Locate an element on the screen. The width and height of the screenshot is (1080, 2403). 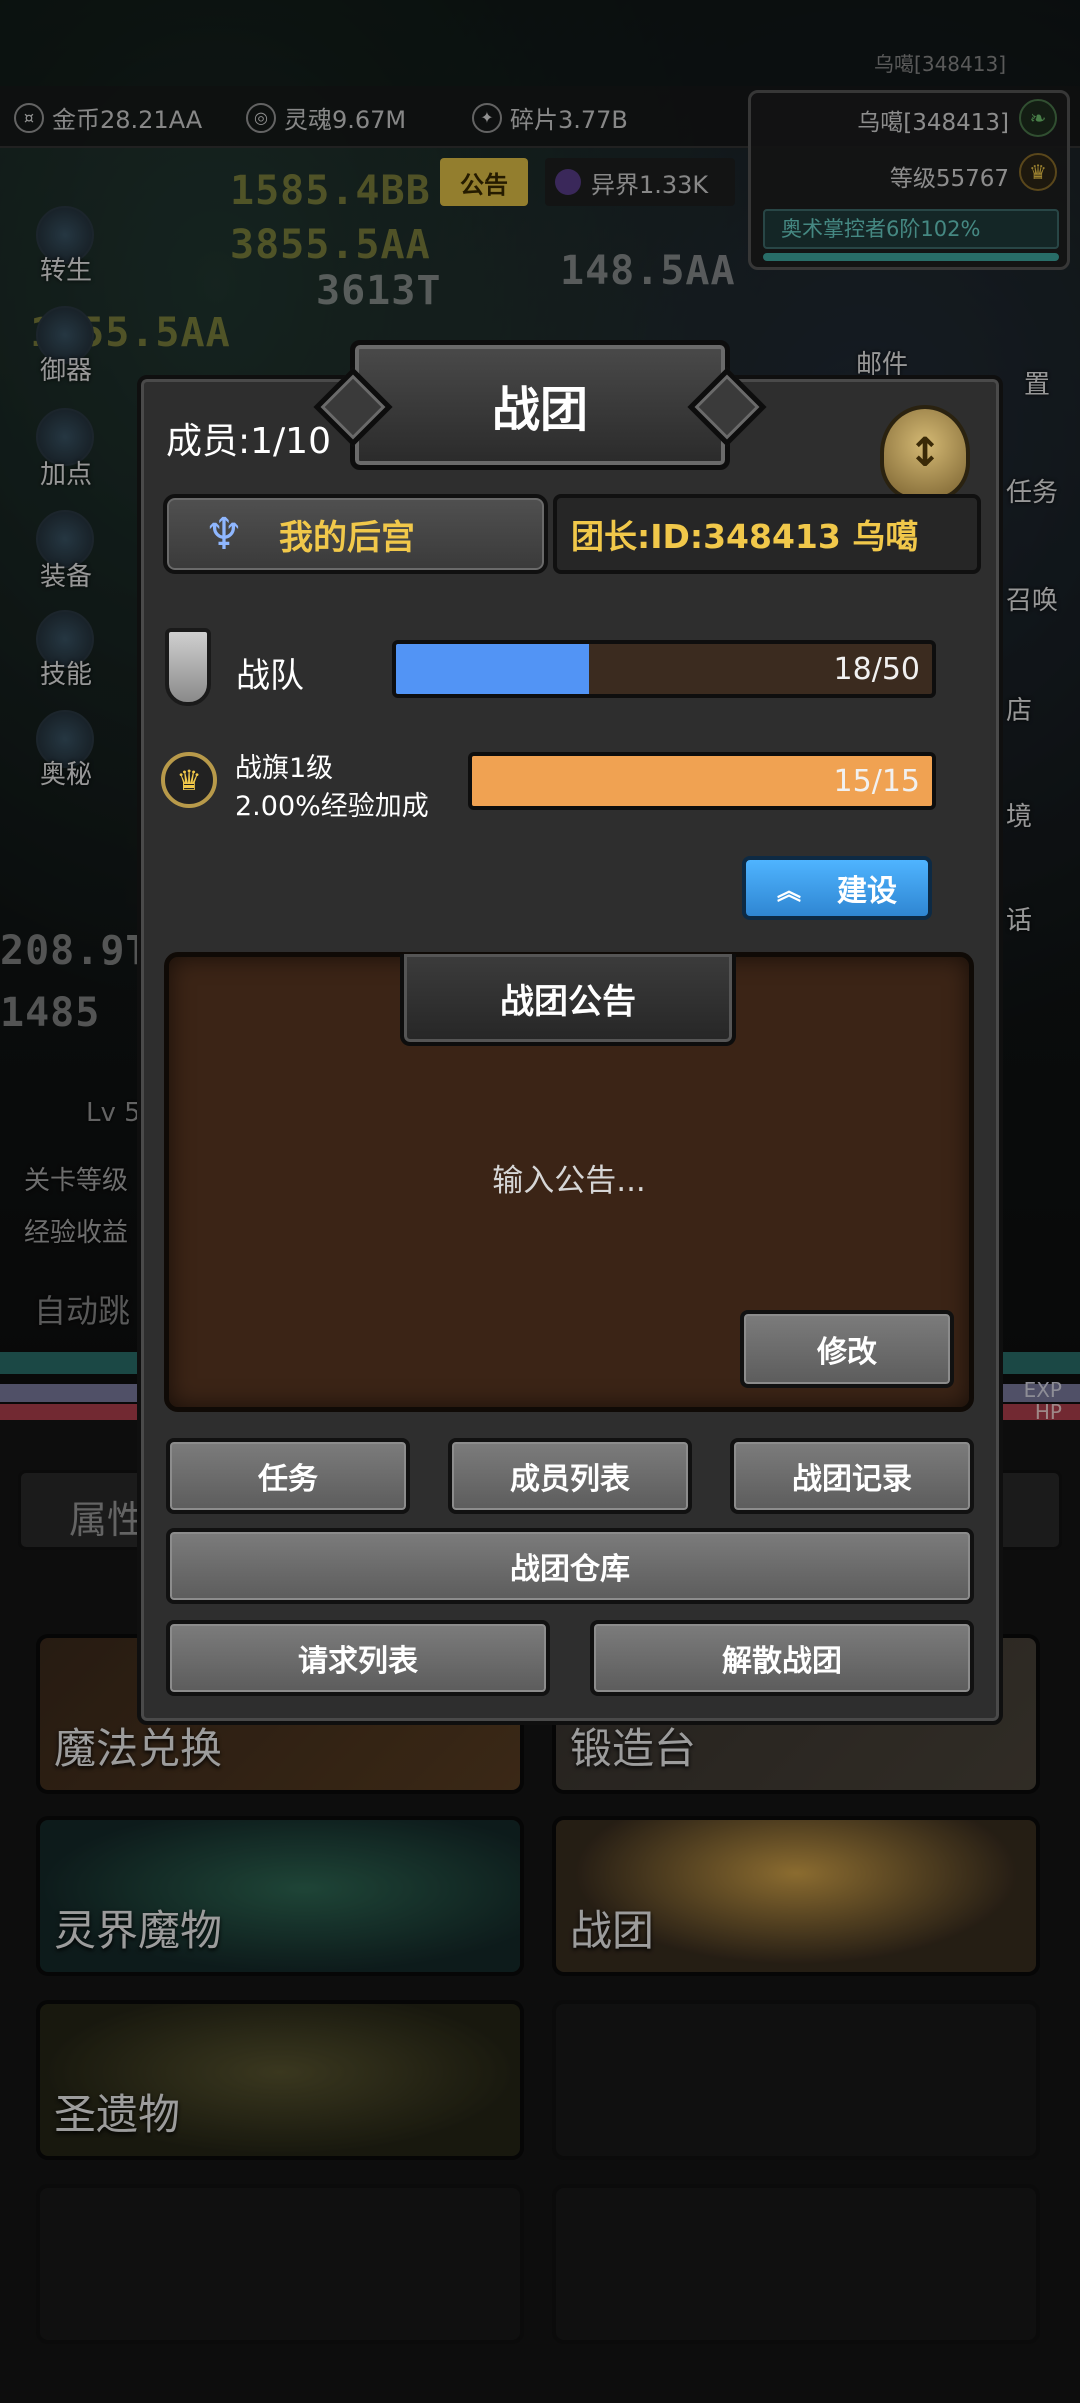
flag-level: 战旗1级 is located at coordinates (284, 768).